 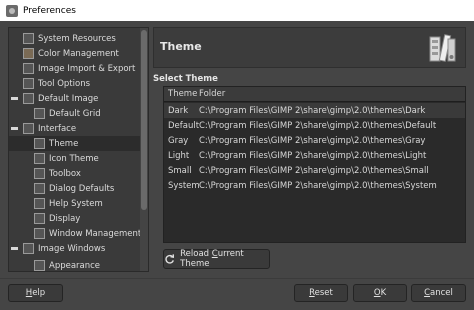 I want to click on sidebar-item-label: Window Management, so click(x=95, y=233).